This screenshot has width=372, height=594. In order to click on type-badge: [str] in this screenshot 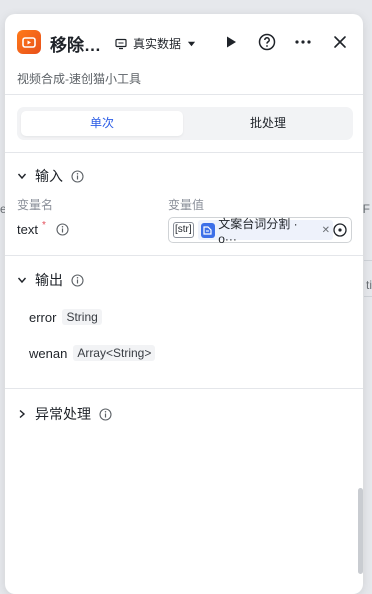, I will do `click(183, 230)`.